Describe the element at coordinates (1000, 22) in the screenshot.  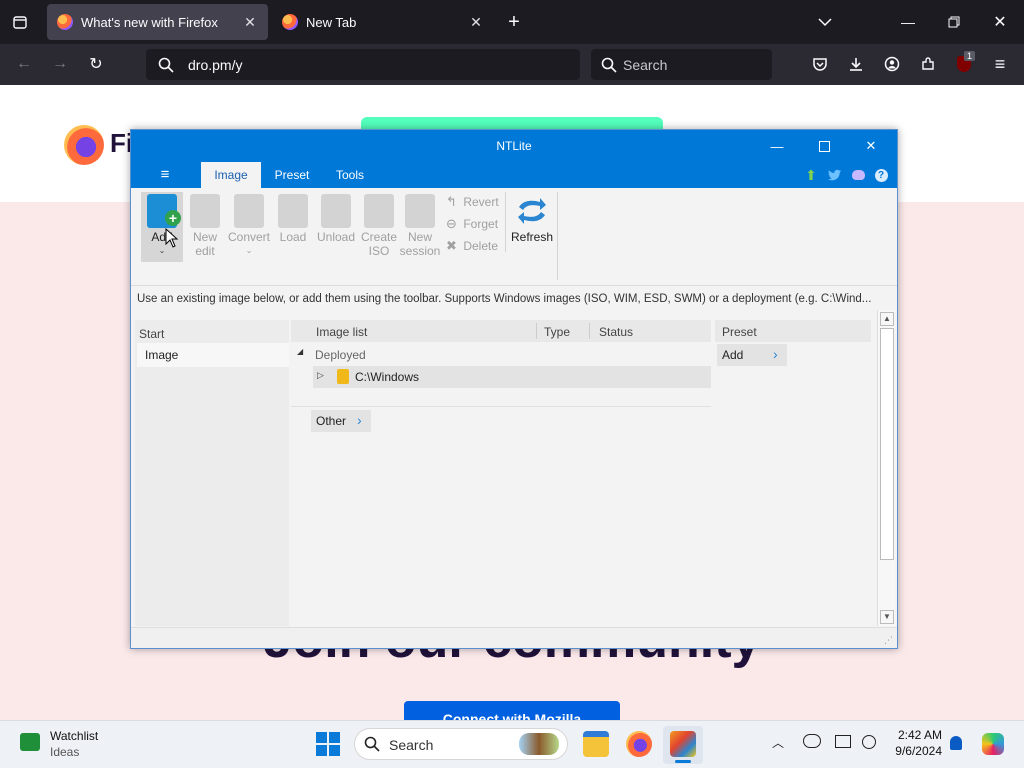
I see `close-window-icon: ✕` at that location.